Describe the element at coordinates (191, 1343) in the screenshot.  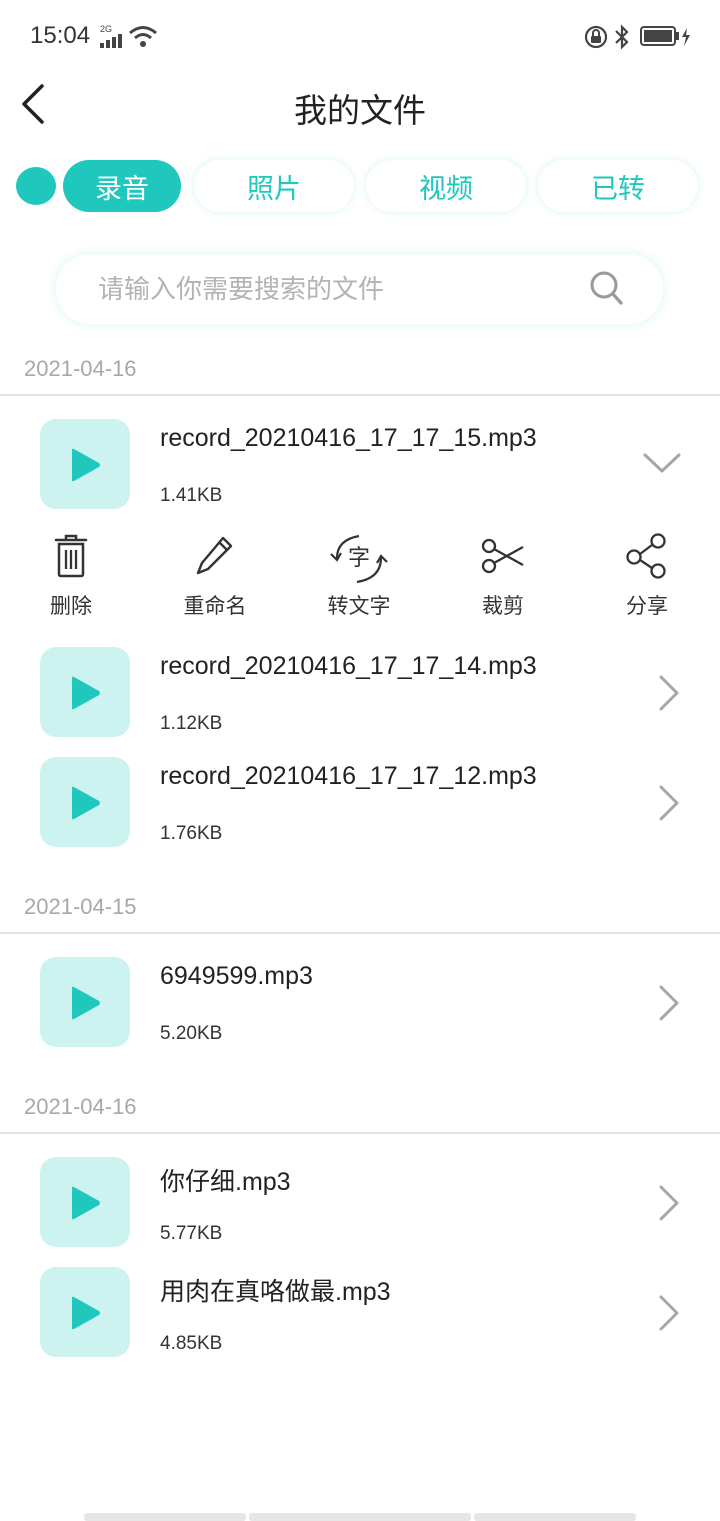
I see `file-size: 4.85KB` at that location.